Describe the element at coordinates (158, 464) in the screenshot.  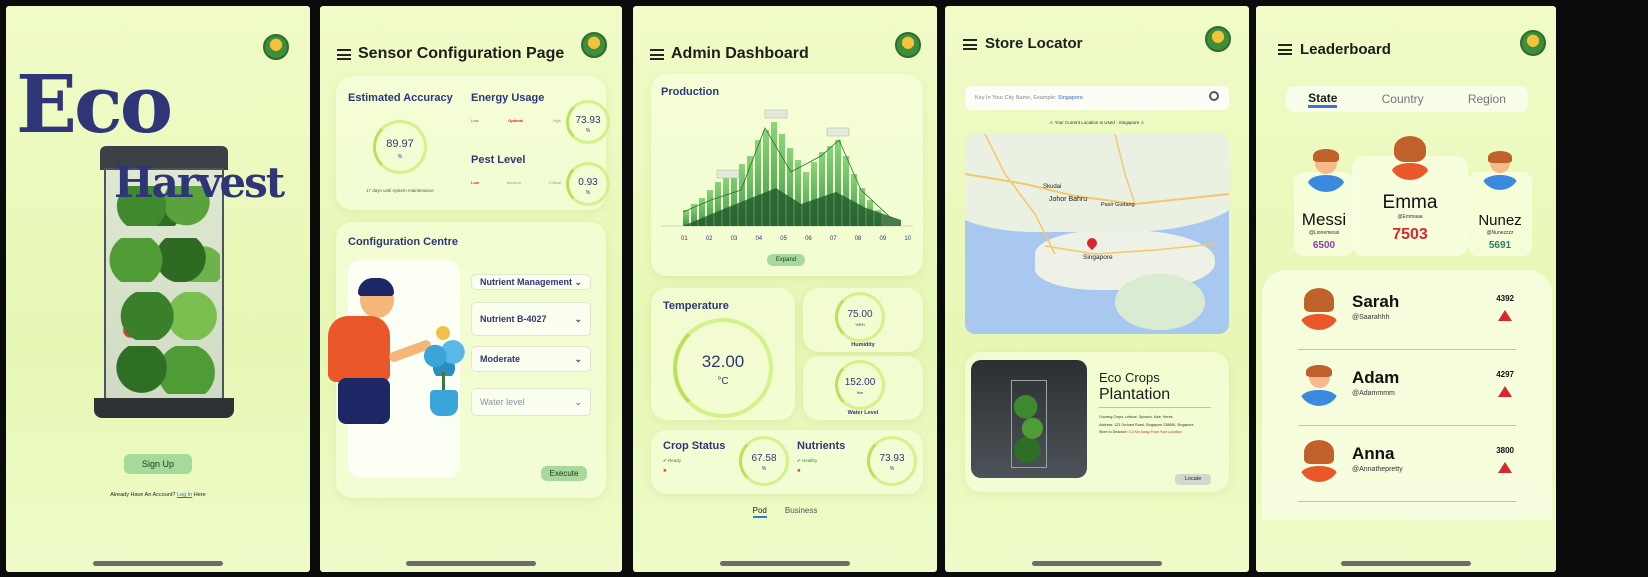
I see `sign-up-button: Sign Up` at that location.